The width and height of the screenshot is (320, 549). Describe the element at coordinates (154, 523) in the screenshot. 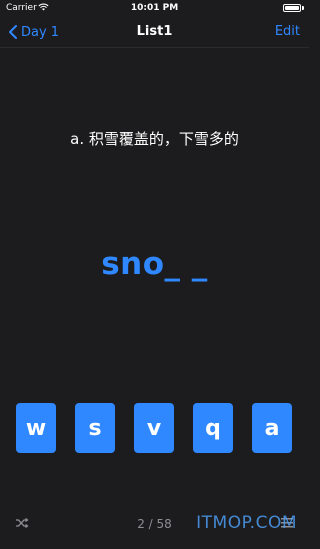

I see `bottom-toolbar: 2 / 58 ITMOP.COM` at that location.